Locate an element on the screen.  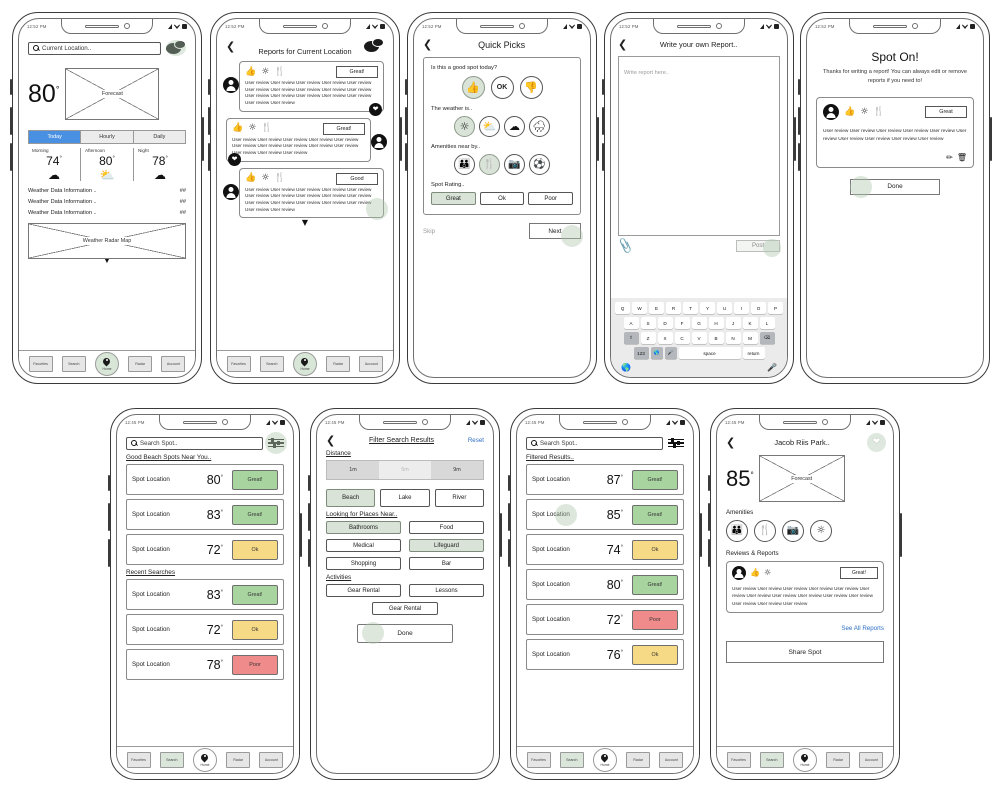
backspace-key: ⌫ is located at coordinates (767, 338).